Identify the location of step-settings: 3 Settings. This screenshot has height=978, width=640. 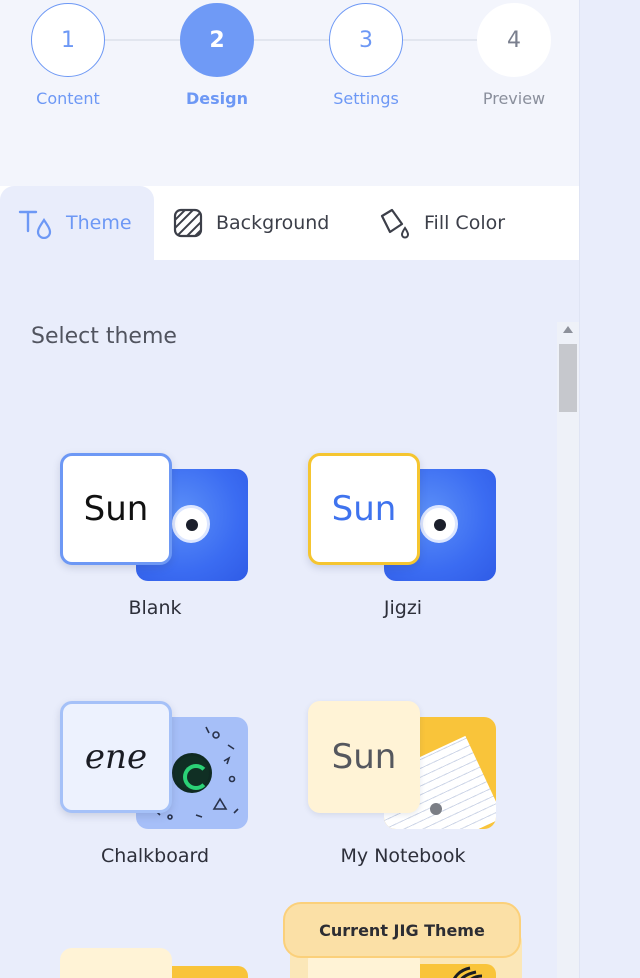
(366, 55).